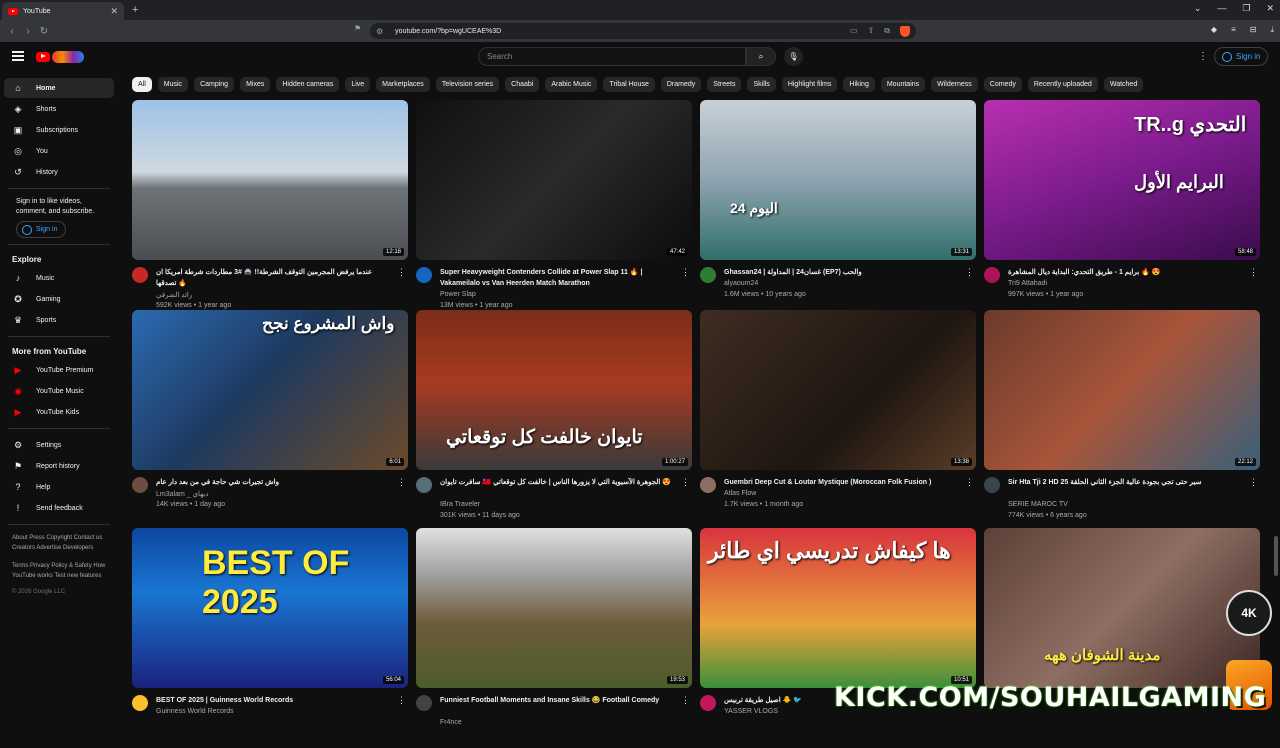 The width and height of the screenshot is (1280, 748). I want to click on channel-name: SERIE MAROC TV, so click(1038, 504).